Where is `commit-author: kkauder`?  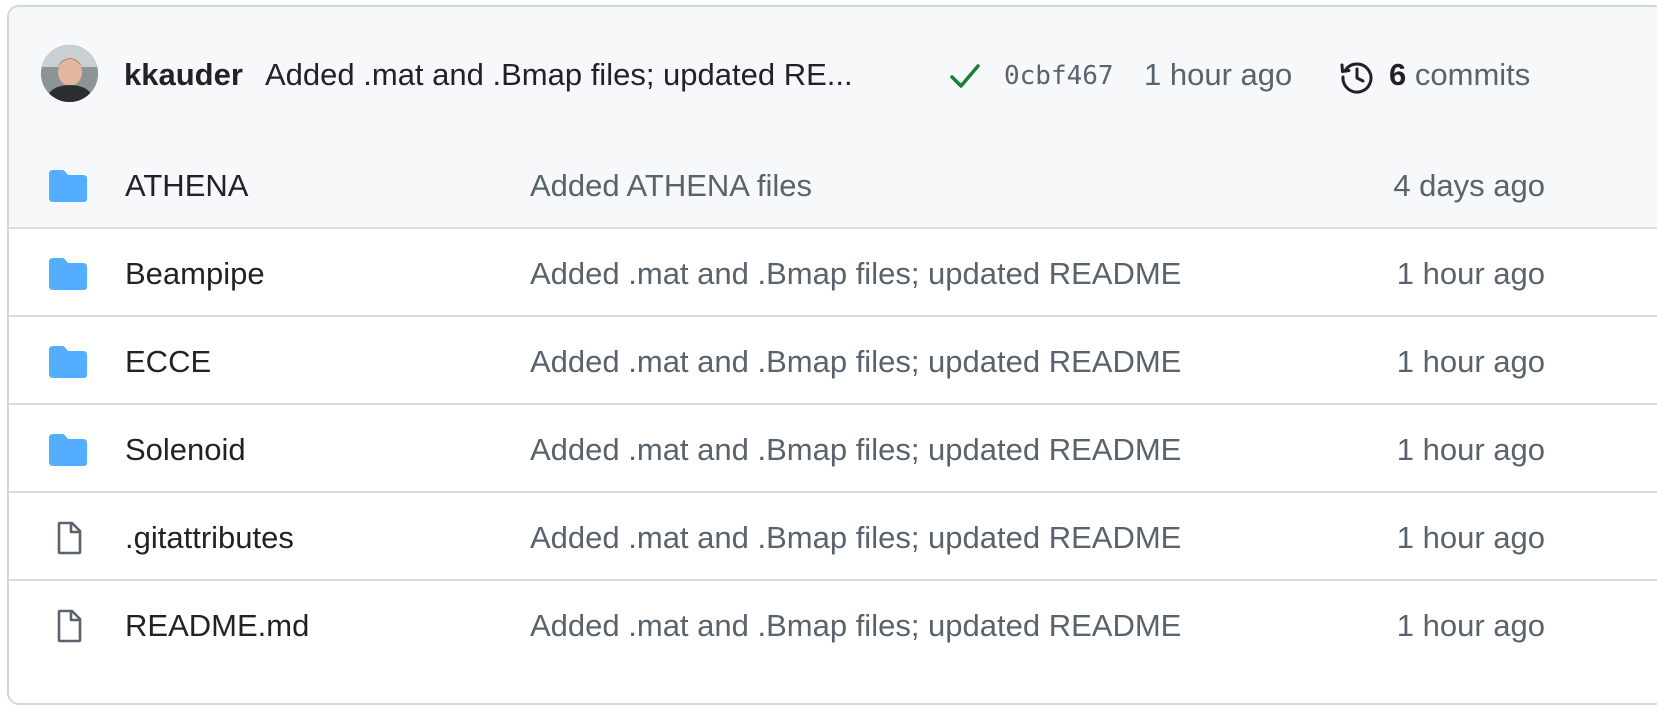 commit-author: kkauder is located at coordinates (183, 75).